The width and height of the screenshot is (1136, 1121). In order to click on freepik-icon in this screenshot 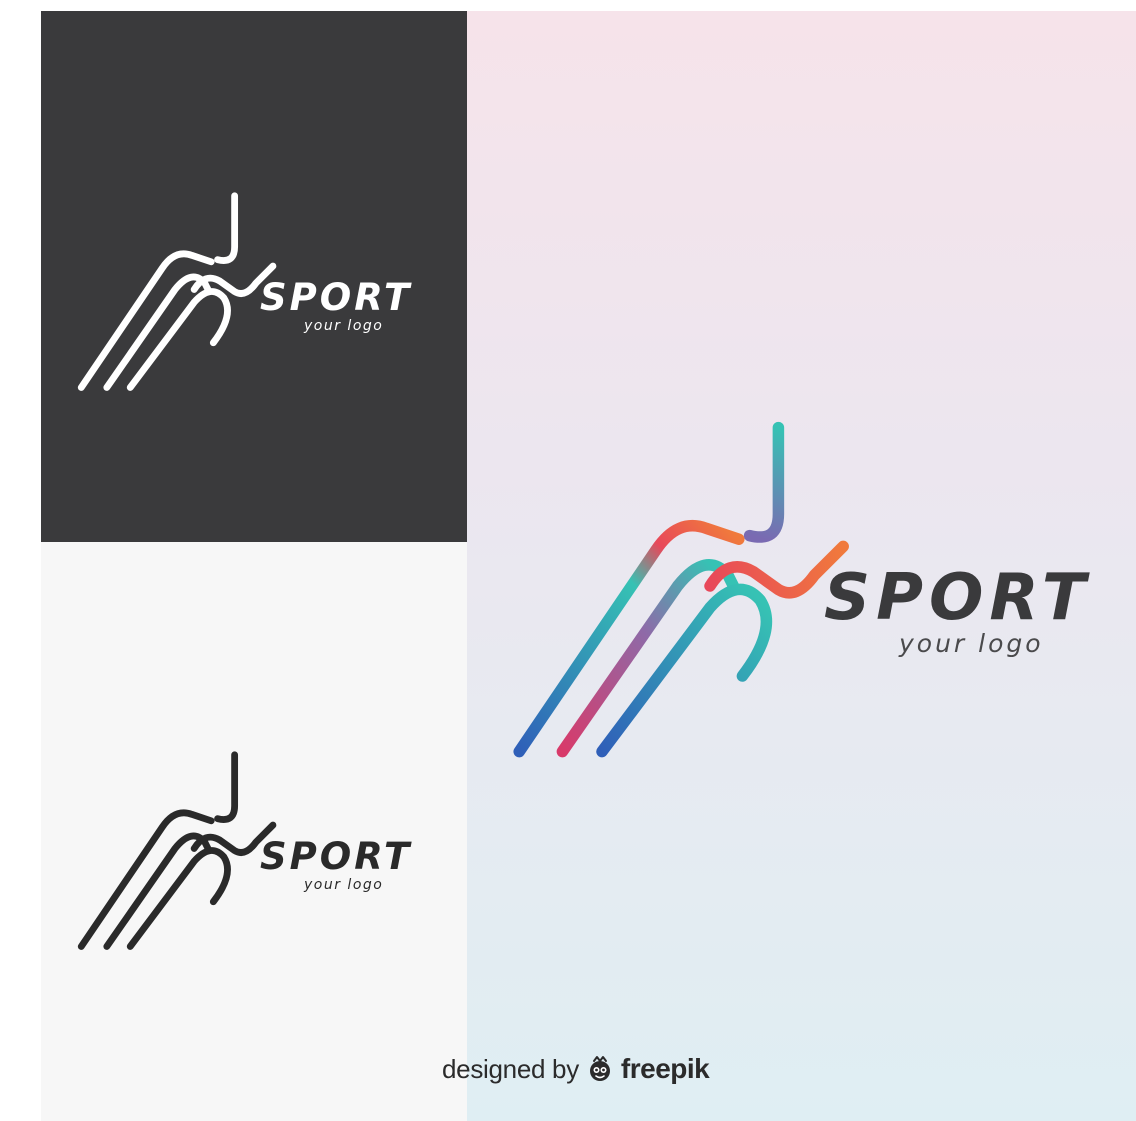, I will do `click(599, 1068)`.